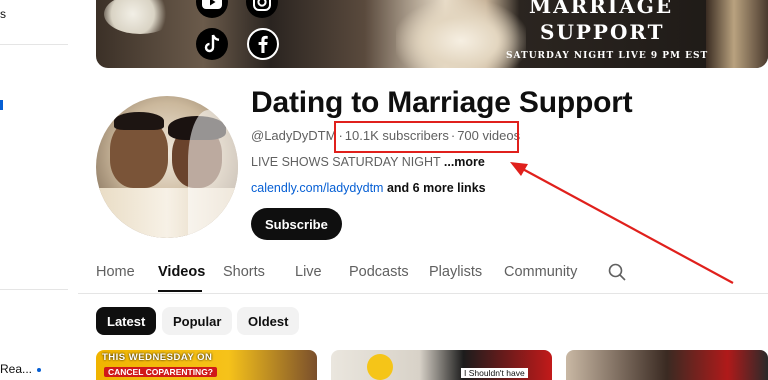 Image resolution: width=768 pixels, height=380 pixels. Describe the element at coordinates (617, 272) in the screenshot. I see `search-icon` at that location.